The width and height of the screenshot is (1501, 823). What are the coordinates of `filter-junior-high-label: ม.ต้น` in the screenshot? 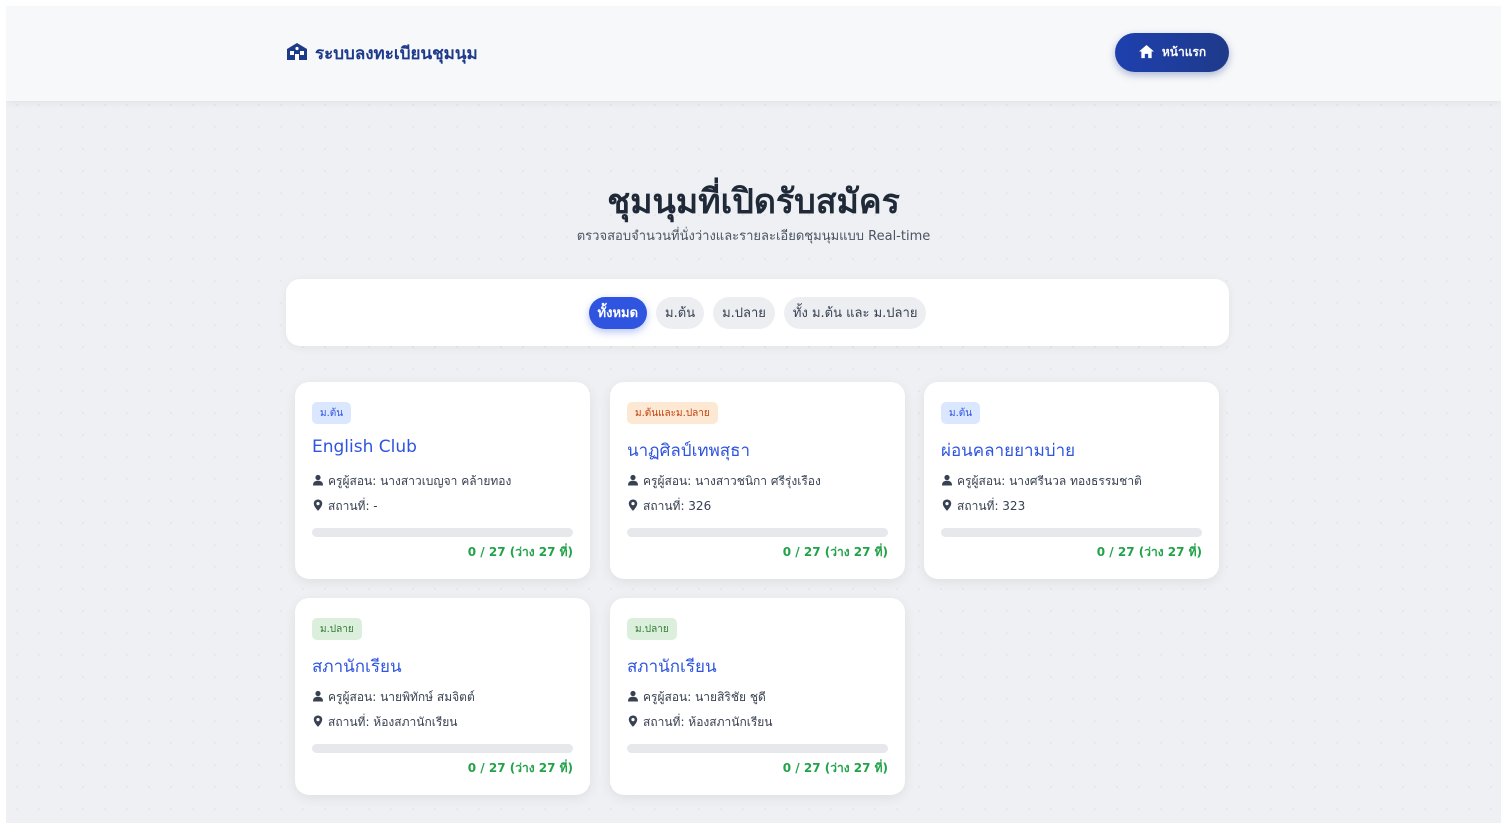 It's located at (680, 313).